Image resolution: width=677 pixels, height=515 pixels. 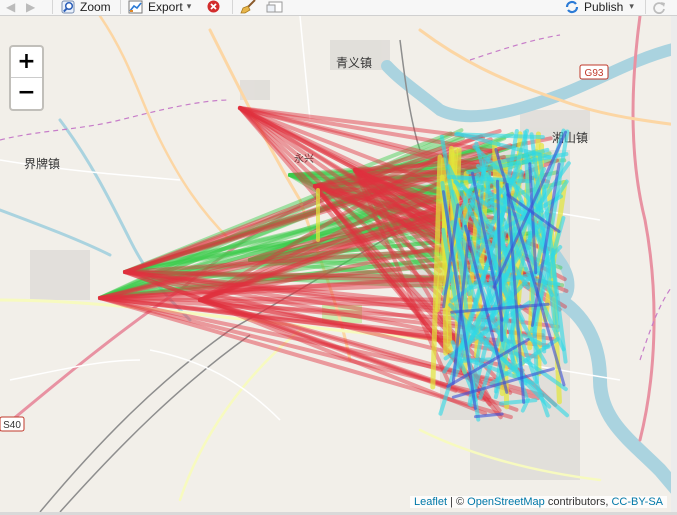 What do you see at coordinates (95, 7) in the screenshot?
I see `zoom-label: Zoom` at bounding box center [95, 7].